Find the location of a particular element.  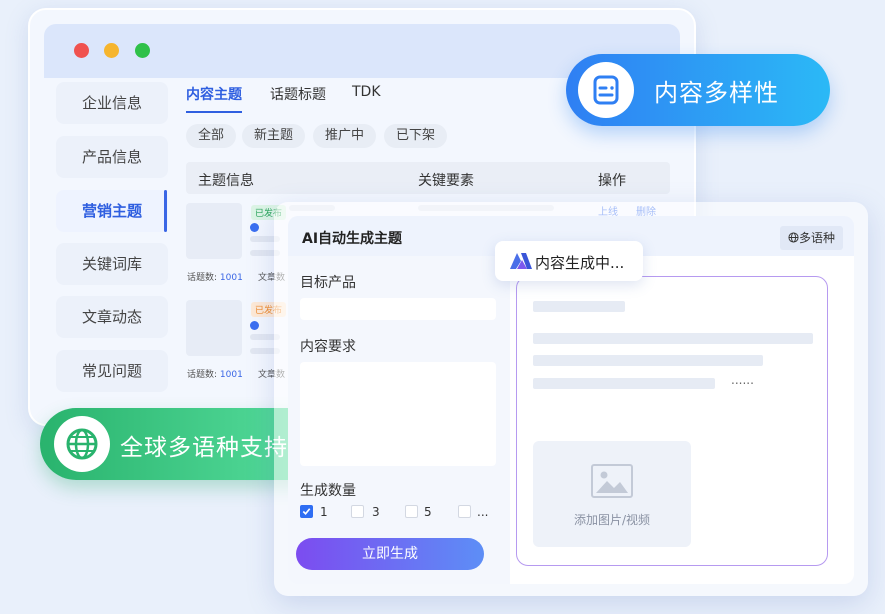

dialog-title: AI自动生成主题 is located at coordinates (352, 239).